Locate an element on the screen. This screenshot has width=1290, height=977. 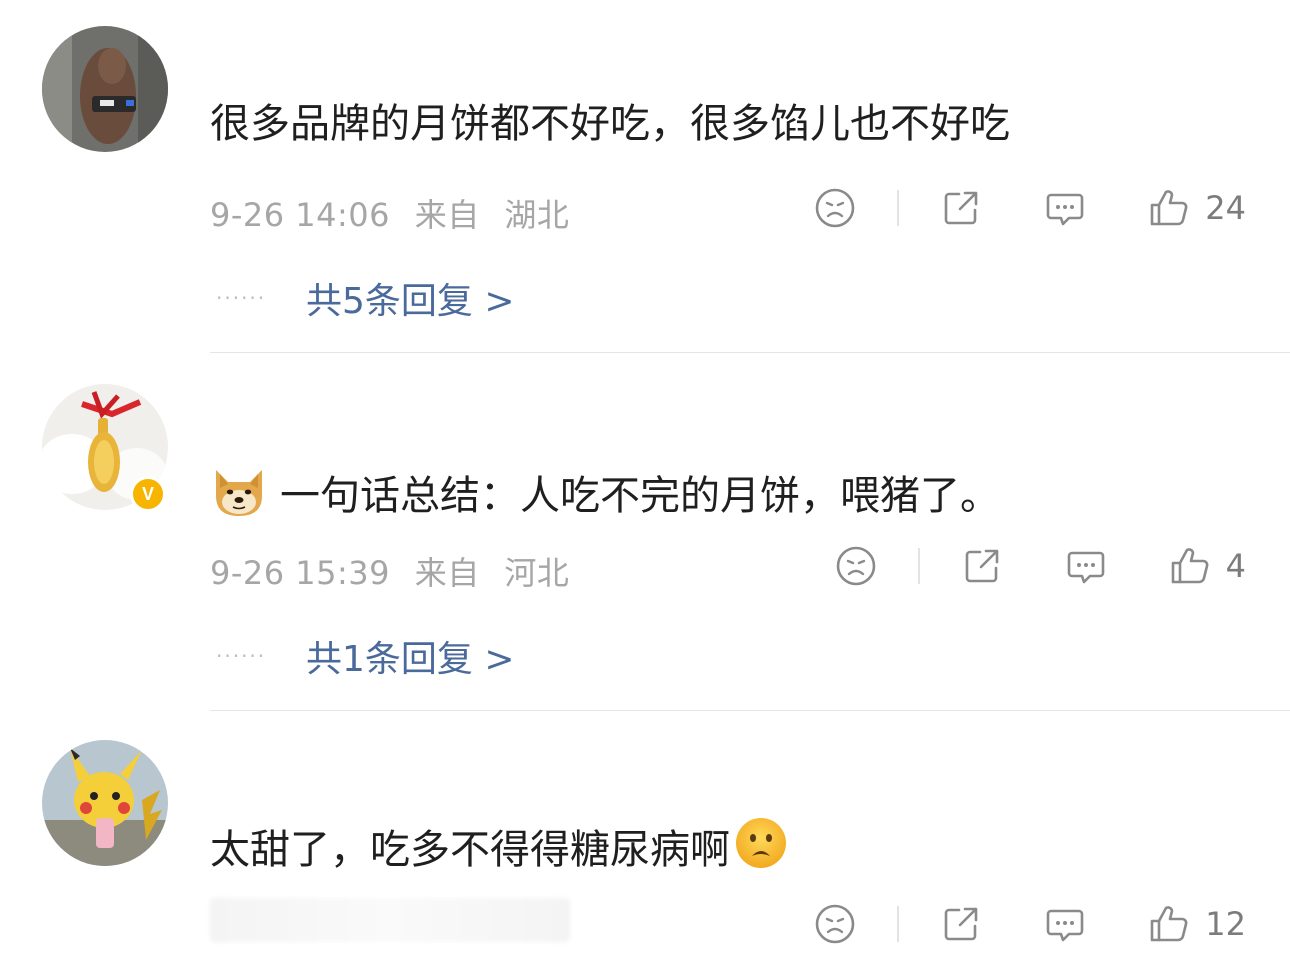
like-button: 4 is located at coordinates (1207, 566).